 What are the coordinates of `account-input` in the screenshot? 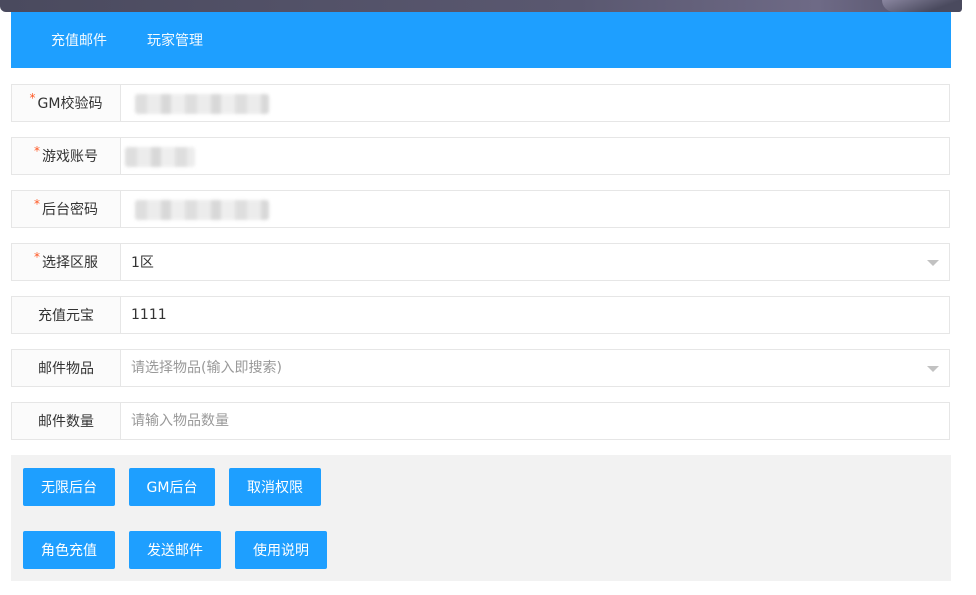 It's located at (540, 156).